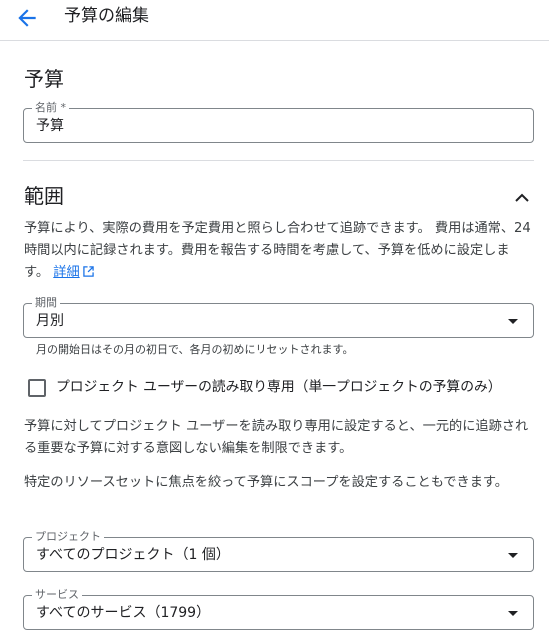 Image resolution: width=549 pixels, height=643 pixels. Describe the element at coordinates (278, 609) in the screenshot. I see `services-select: サービス すべてのサービス（1799）` at that location.